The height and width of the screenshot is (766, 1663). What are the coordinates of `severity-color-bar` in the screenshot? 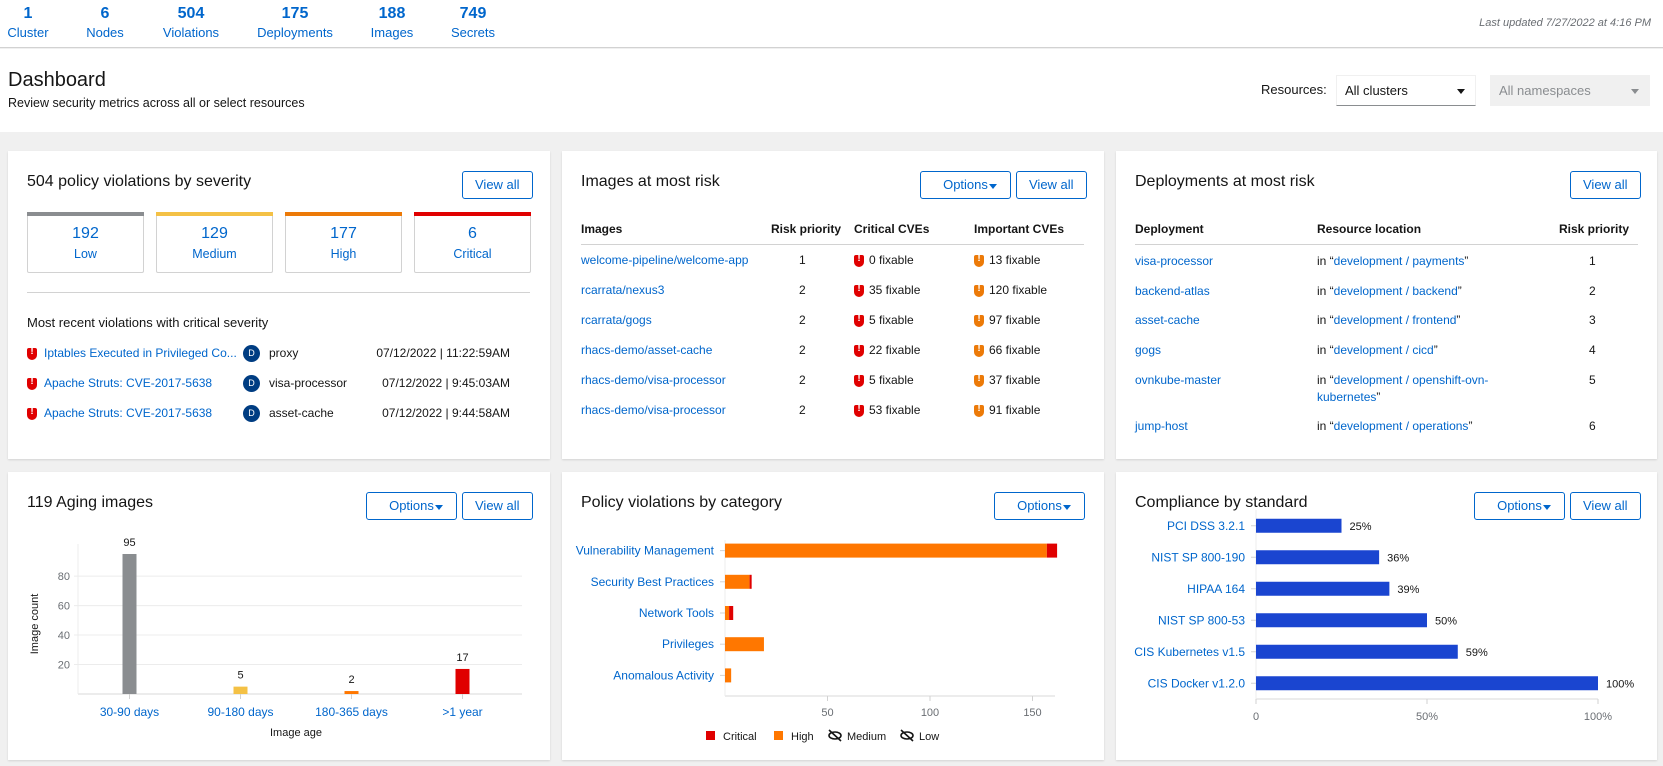 It's located at (343, 214).